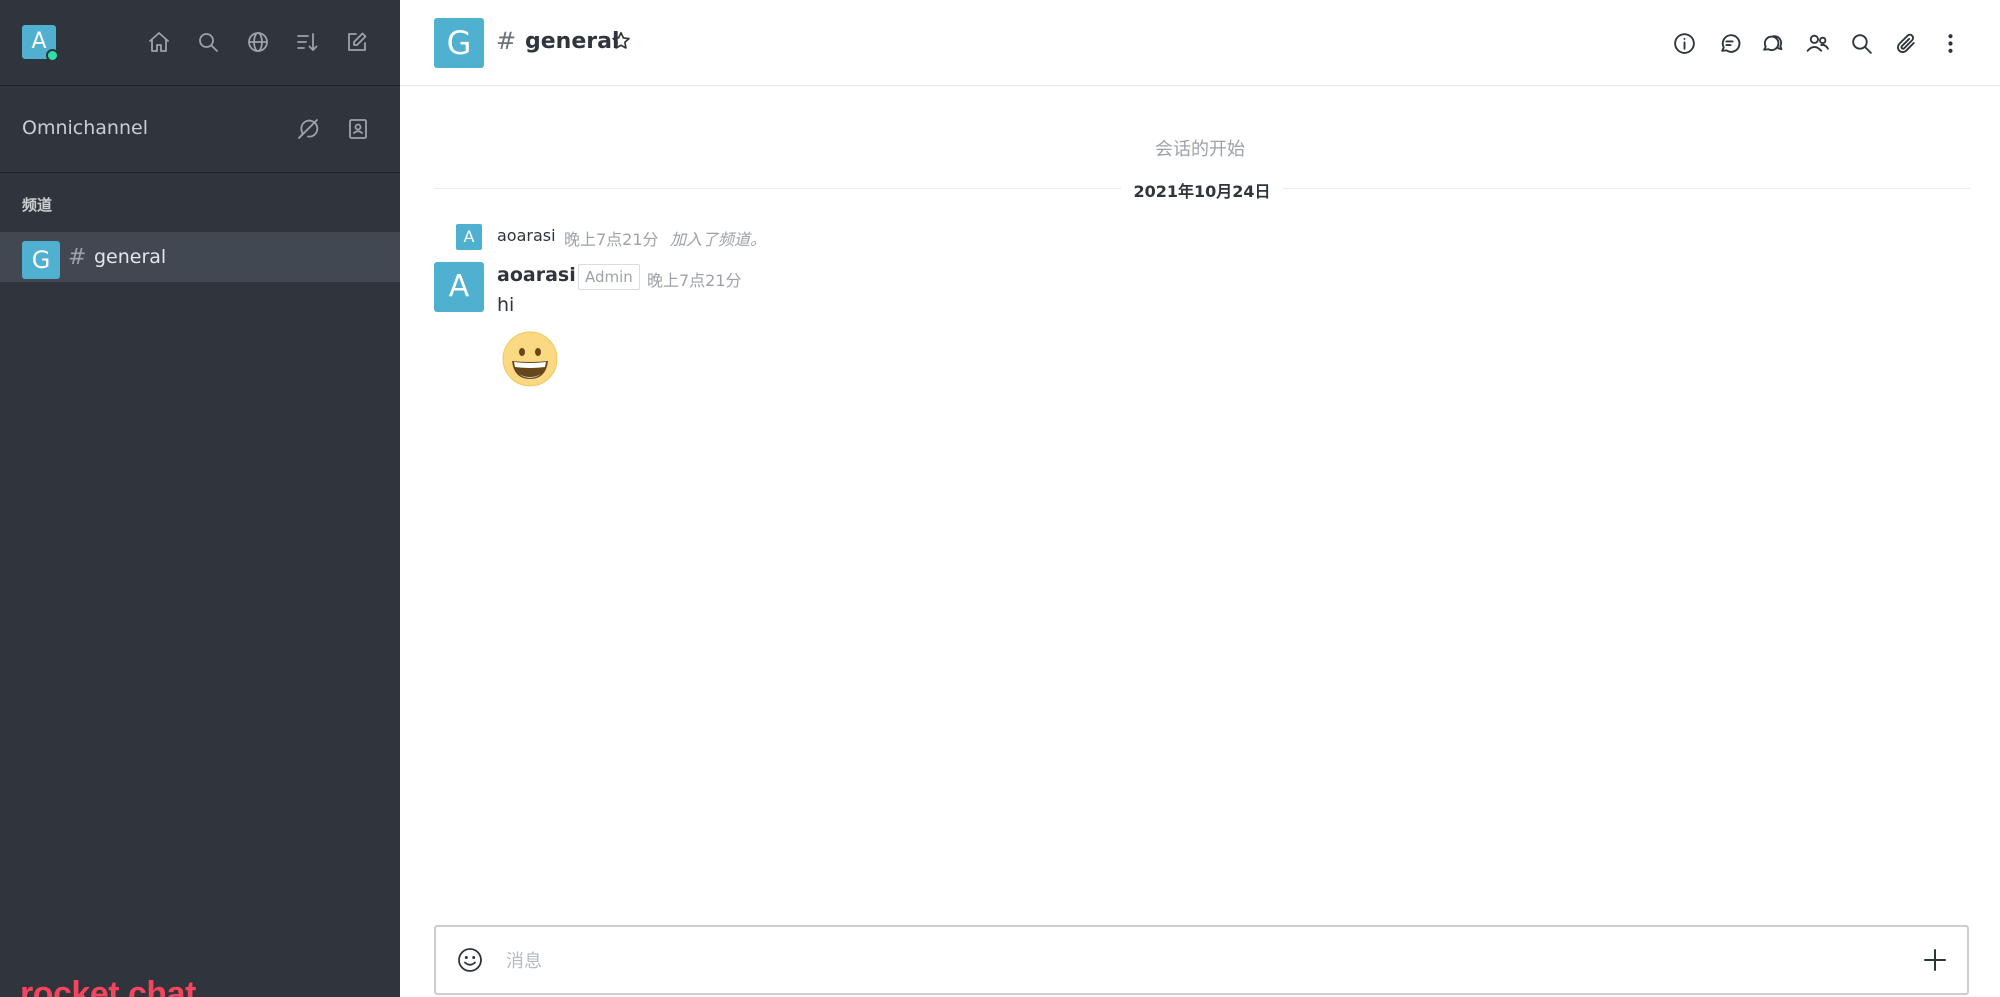  Describe the element at coordinates (200, 257) in the screenshot. I see `sidebar-item-general: G # general` at that location.